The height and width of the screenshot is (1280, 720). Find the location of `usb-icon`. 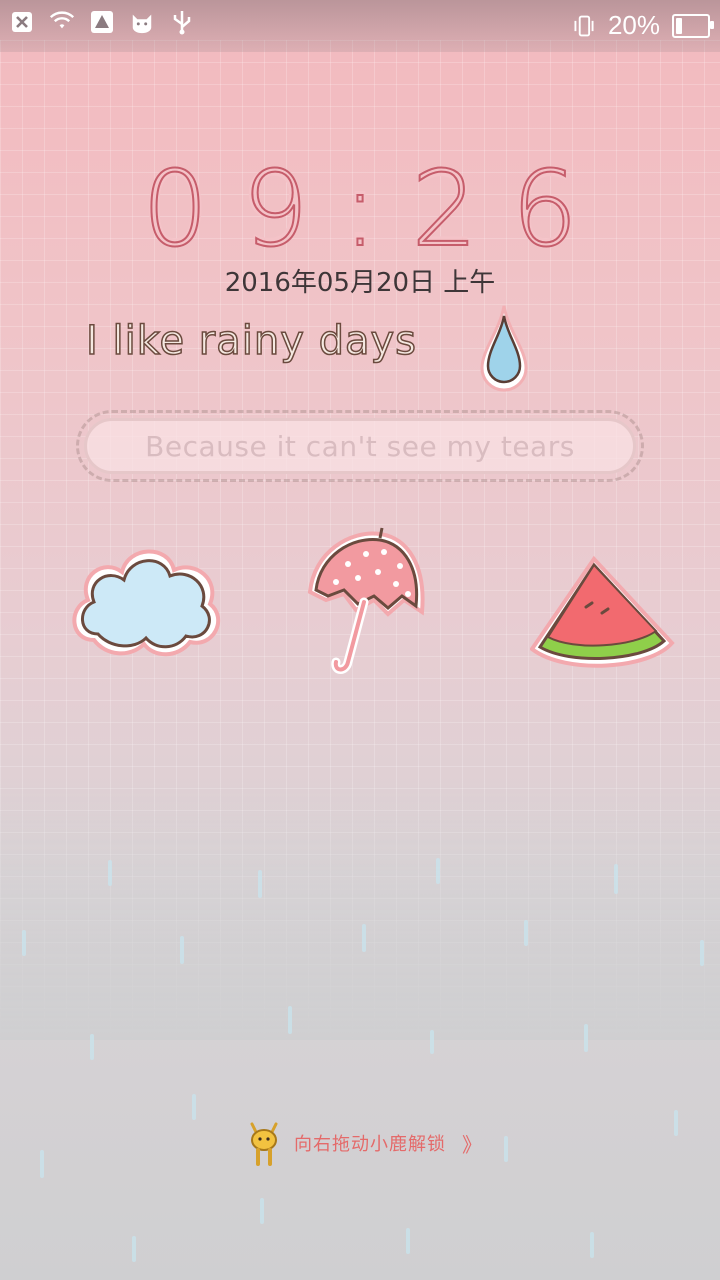

usb-icon is located at coordinates (182, 22).